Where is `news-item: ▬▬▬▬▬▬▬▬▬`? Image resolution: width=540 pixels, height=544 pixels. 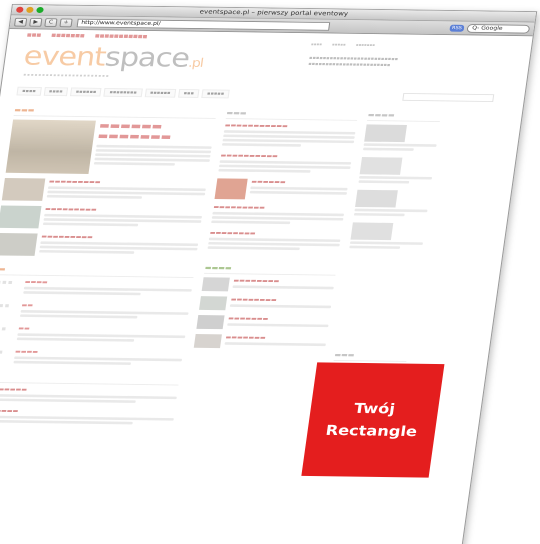 news-item: ▬▬▬▬▬▬▬▬▬ is located at coordinates (278, 214).